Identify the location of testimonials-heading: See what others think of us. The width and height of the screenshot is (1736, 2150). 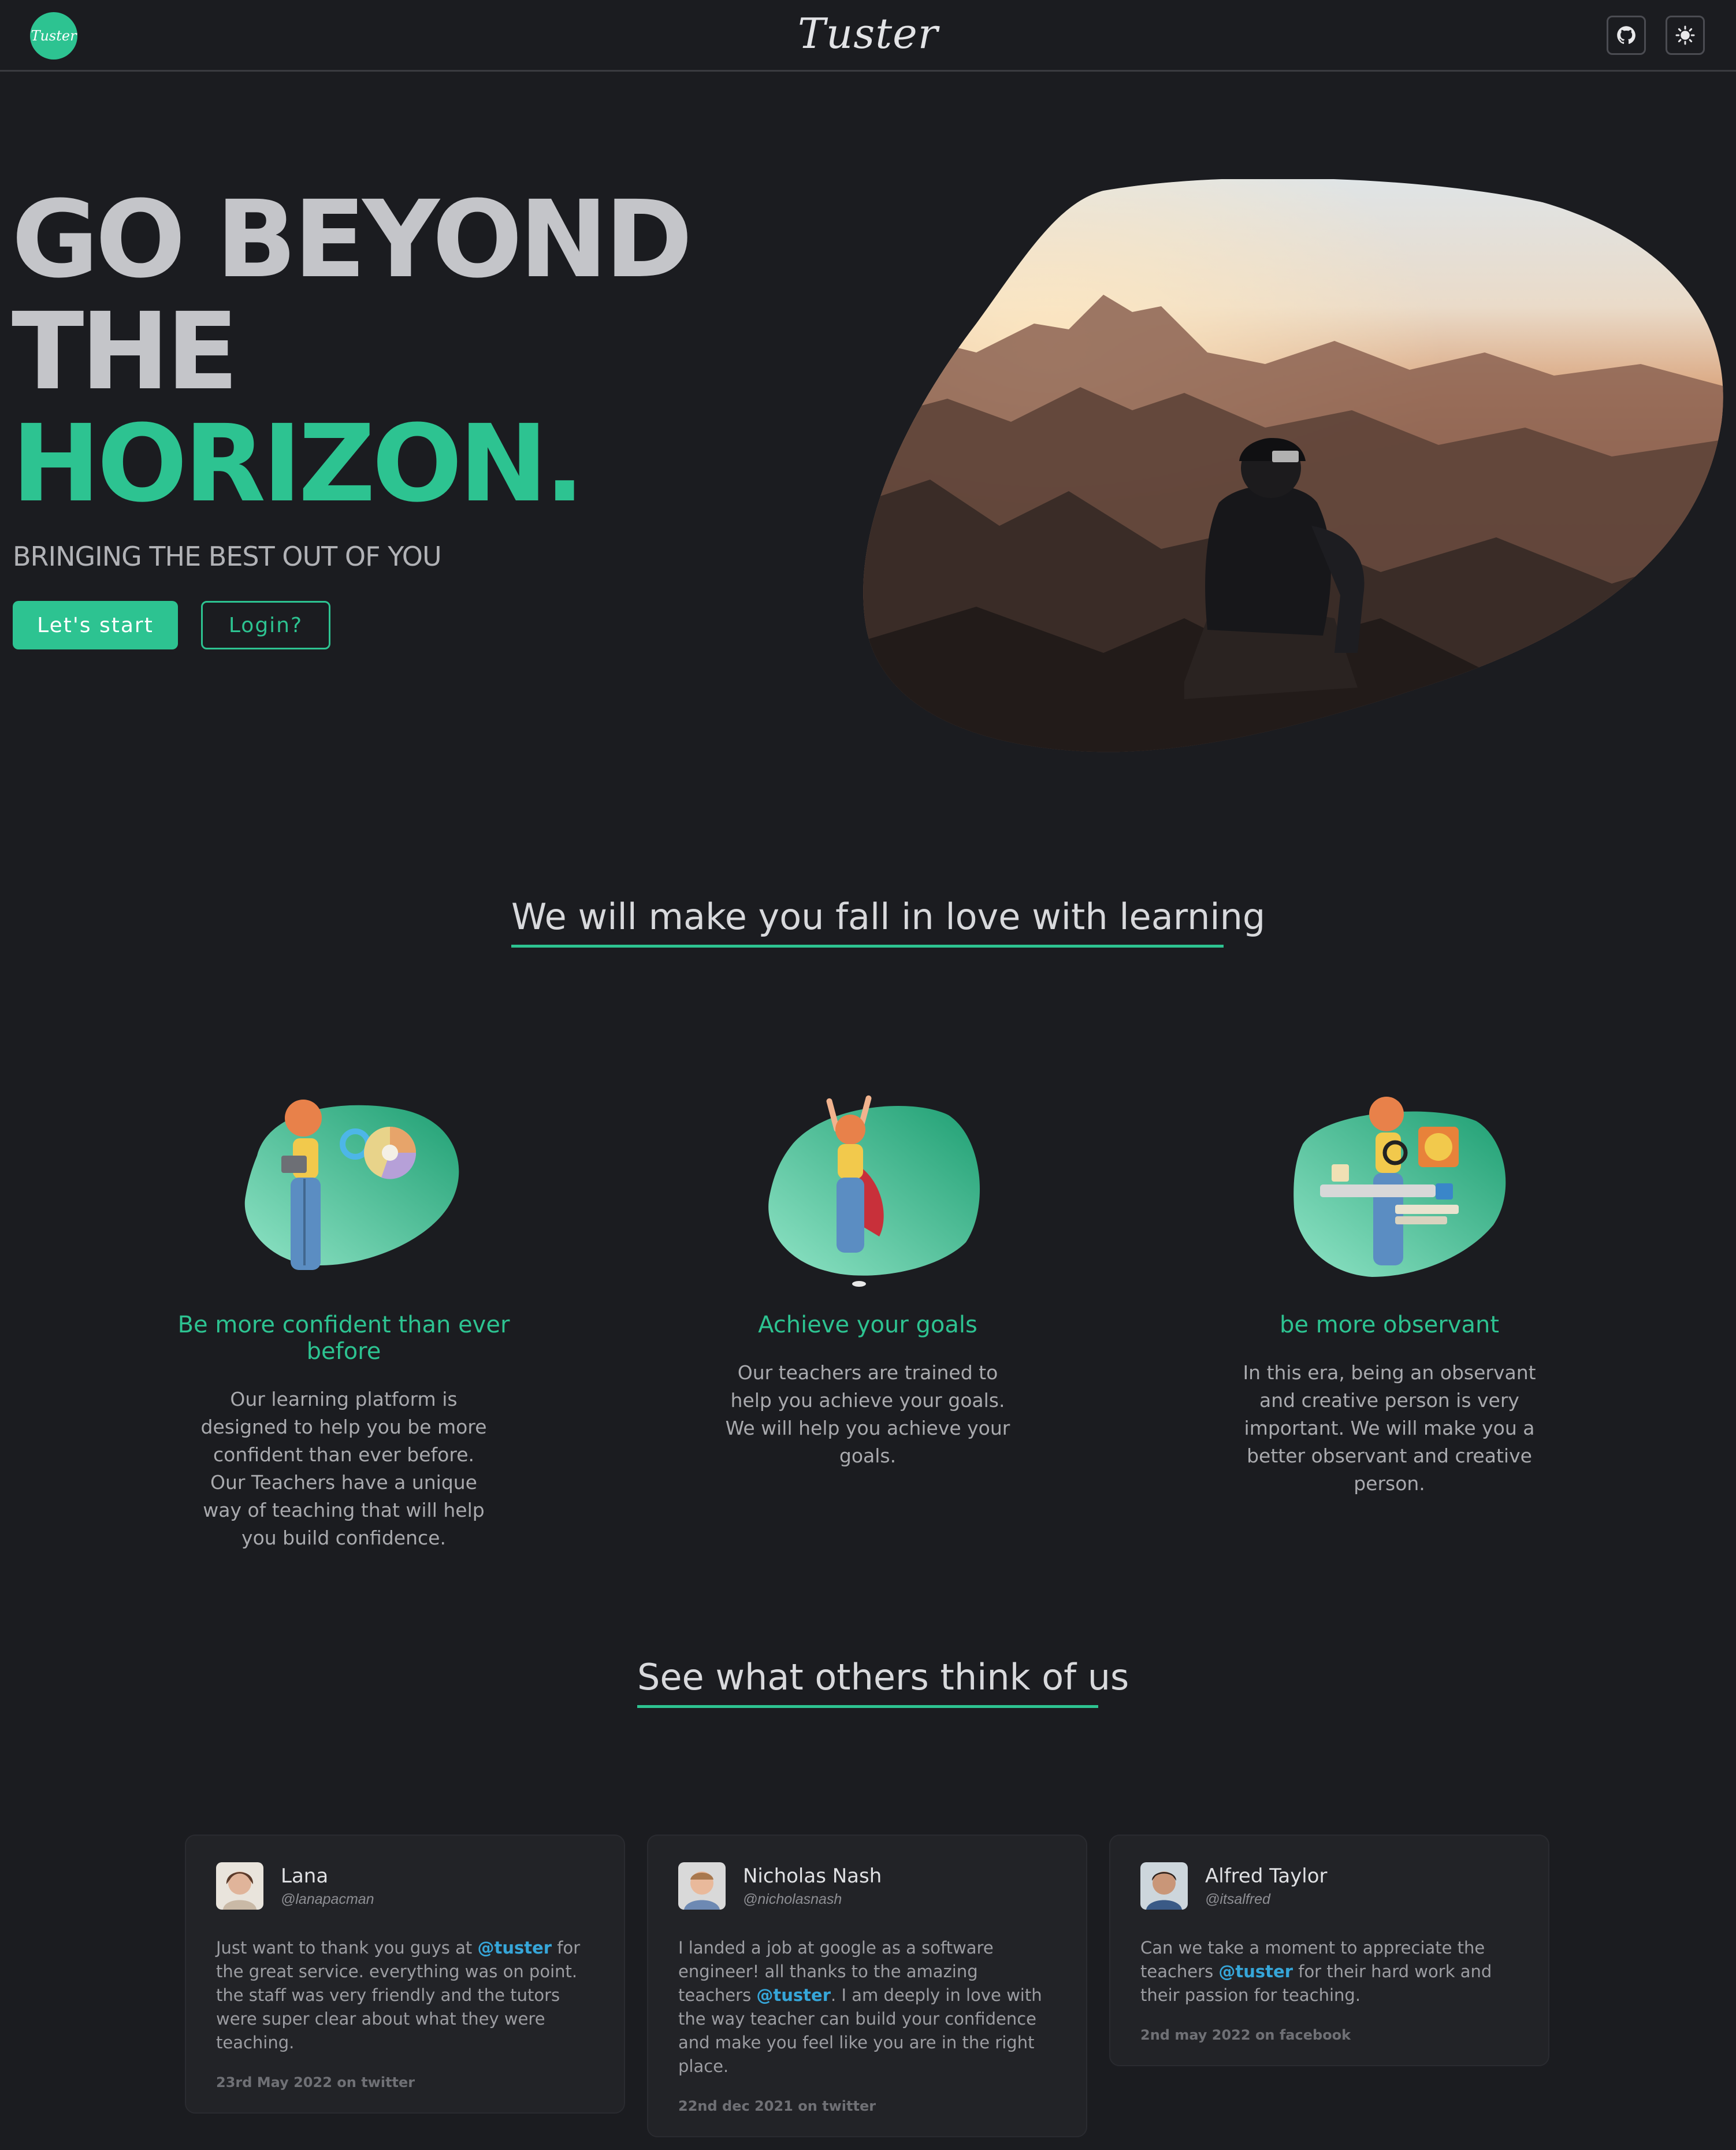
(883, 1682).